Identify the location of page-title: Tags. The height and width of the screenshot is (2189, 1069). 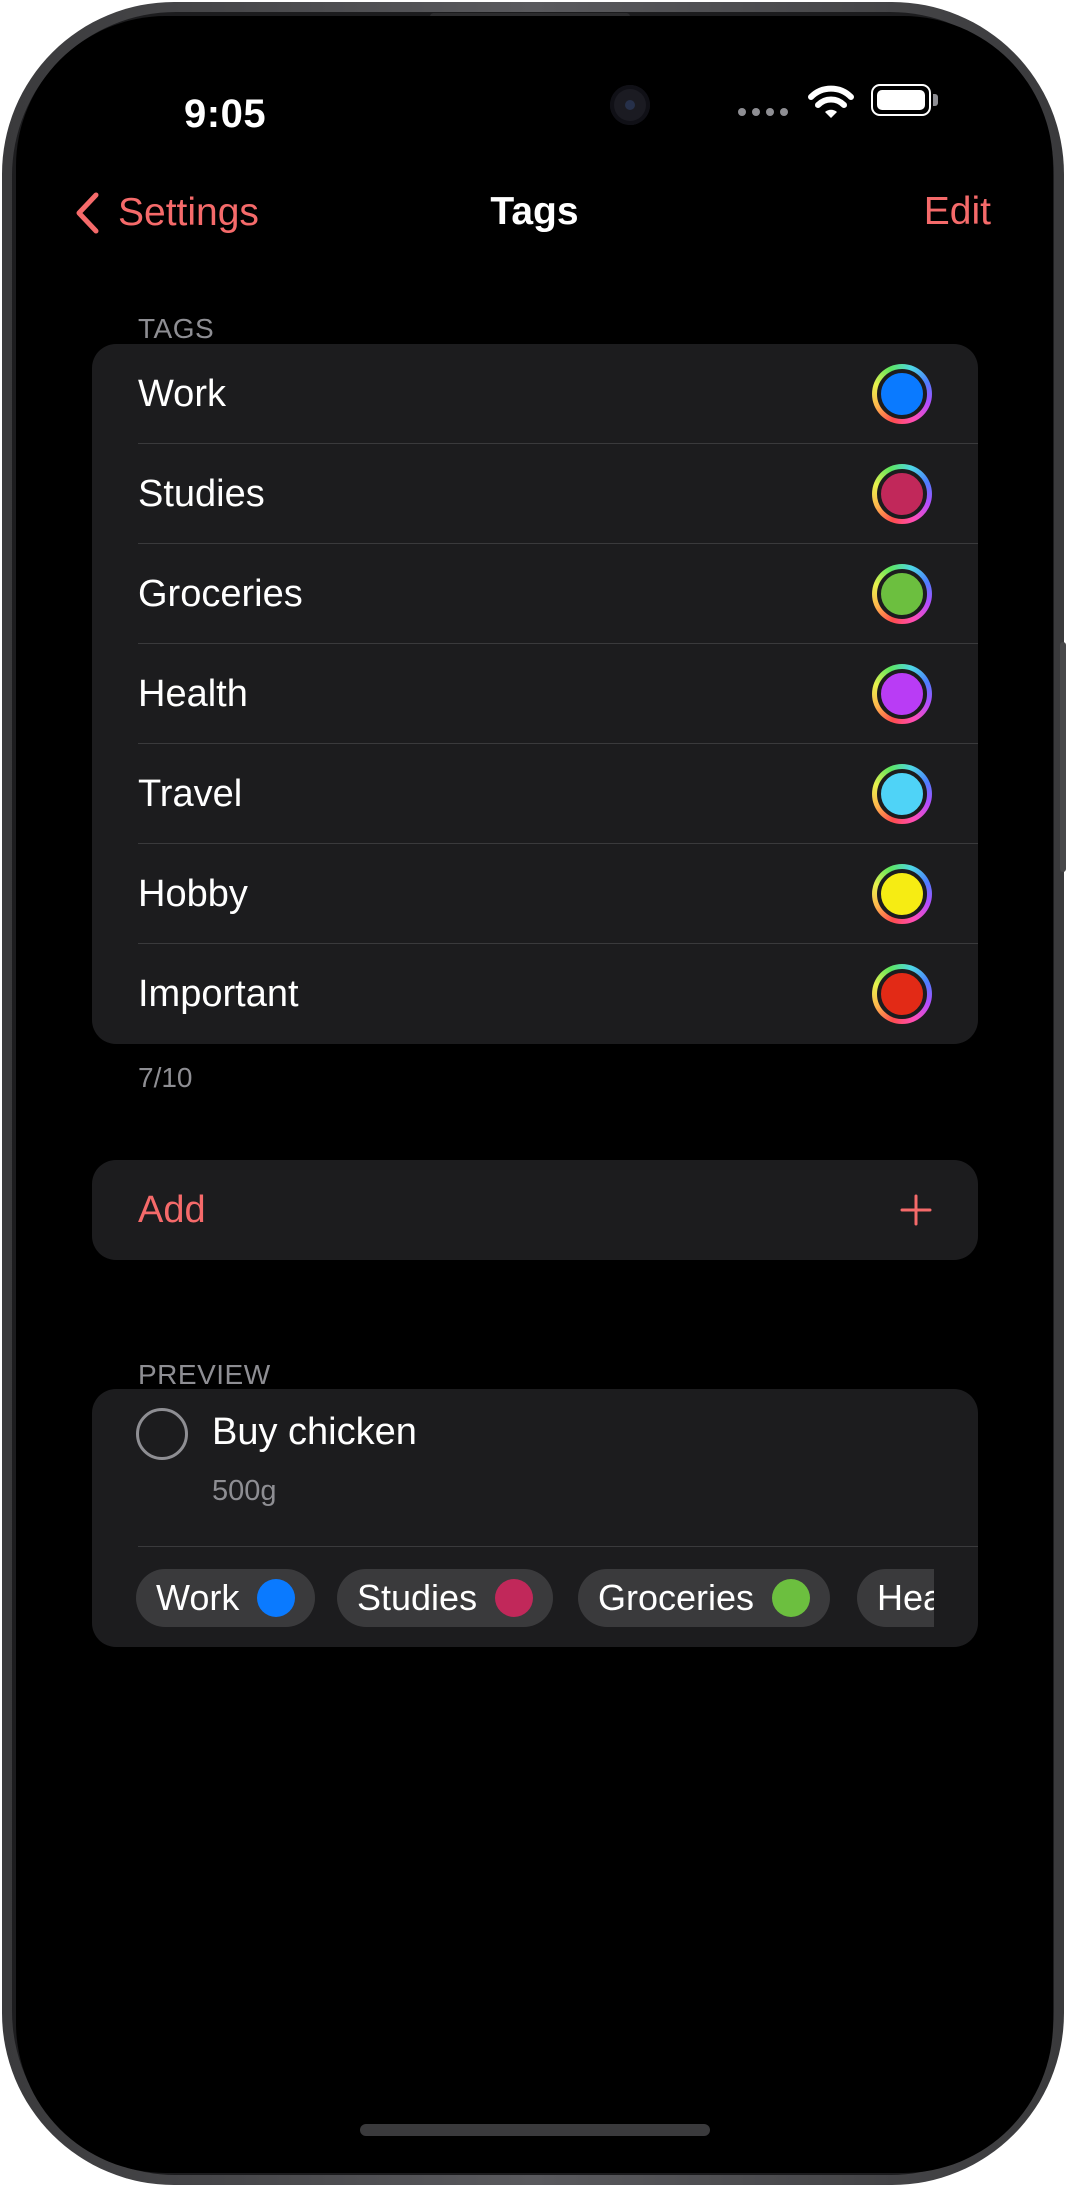
(534, 211).